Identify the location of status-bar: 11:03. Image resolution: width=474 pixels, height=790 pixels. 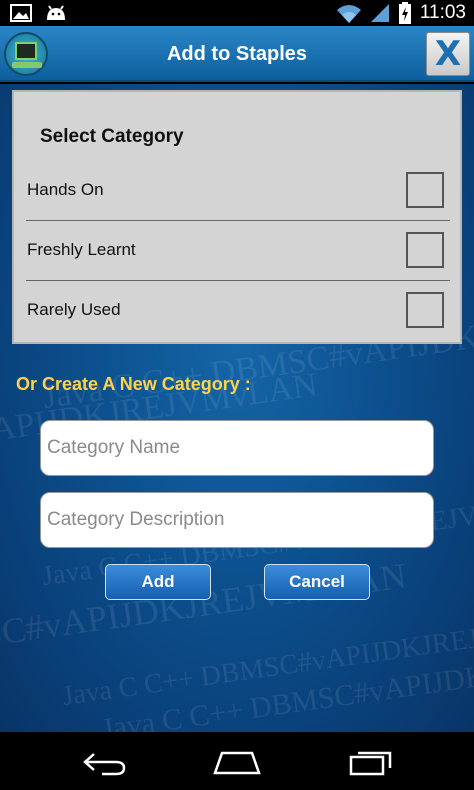
(237, 13).